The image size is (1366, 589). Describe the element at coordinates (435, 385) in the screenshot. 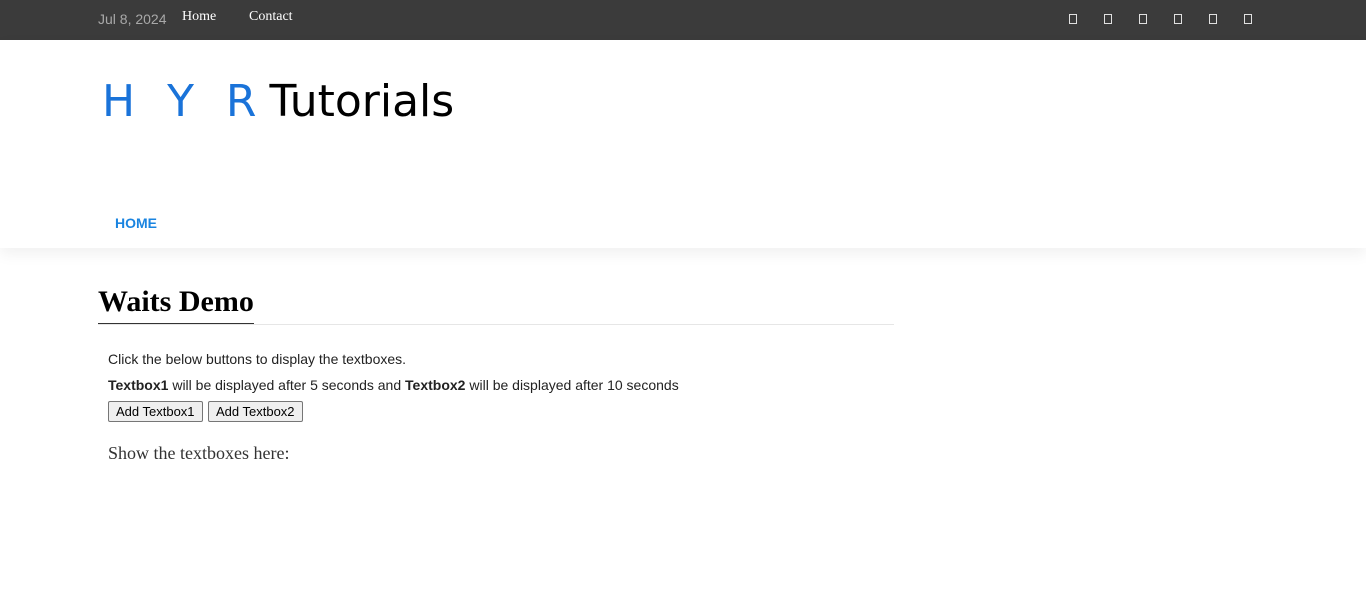

I see `textbox2-label: Textbox2` at that location.